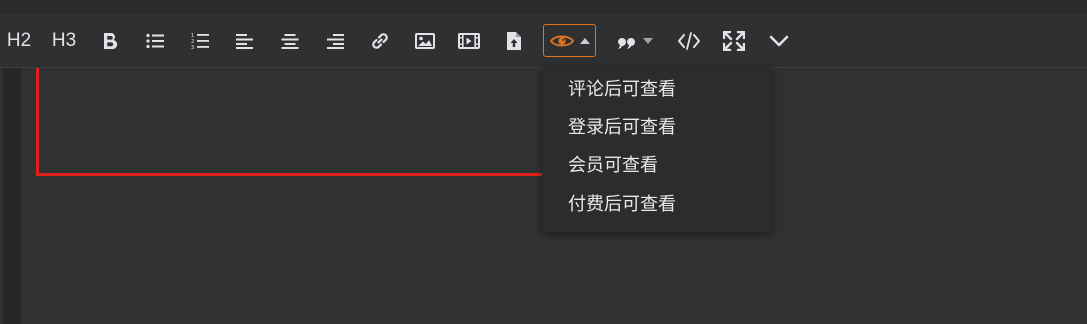  I want to click on editor-gutter, so click(12, 196).